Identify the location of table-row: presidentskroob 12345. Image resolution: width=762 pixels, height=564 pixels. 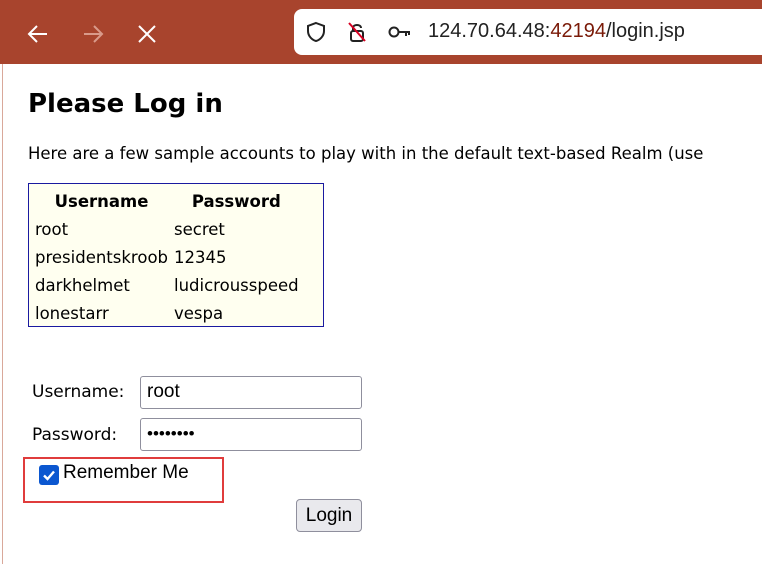
(167, 257).